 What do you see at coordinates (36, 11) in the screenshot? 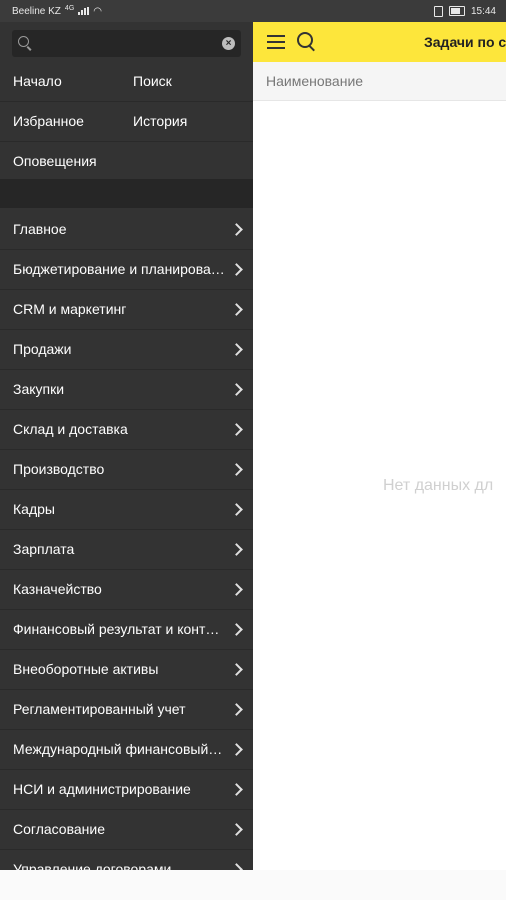
I see `carrier-label: Beeline KZ` at bounding box center [36, 11].